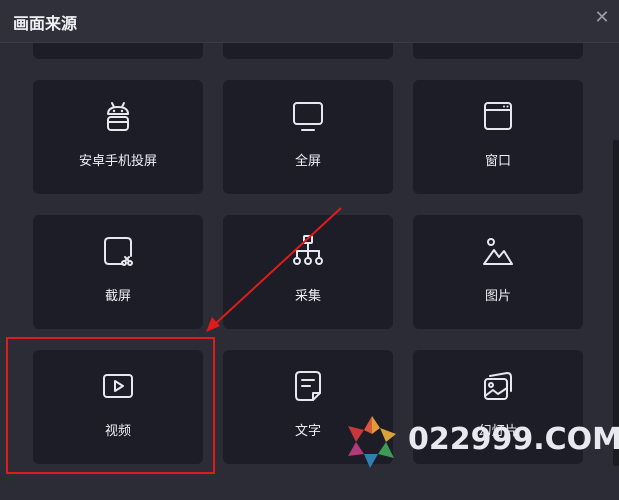 The image size is (619, 500). Describe the element at coordinates (308, 272) in the screenshot. I see `source-card-capture: 采集` at that location.